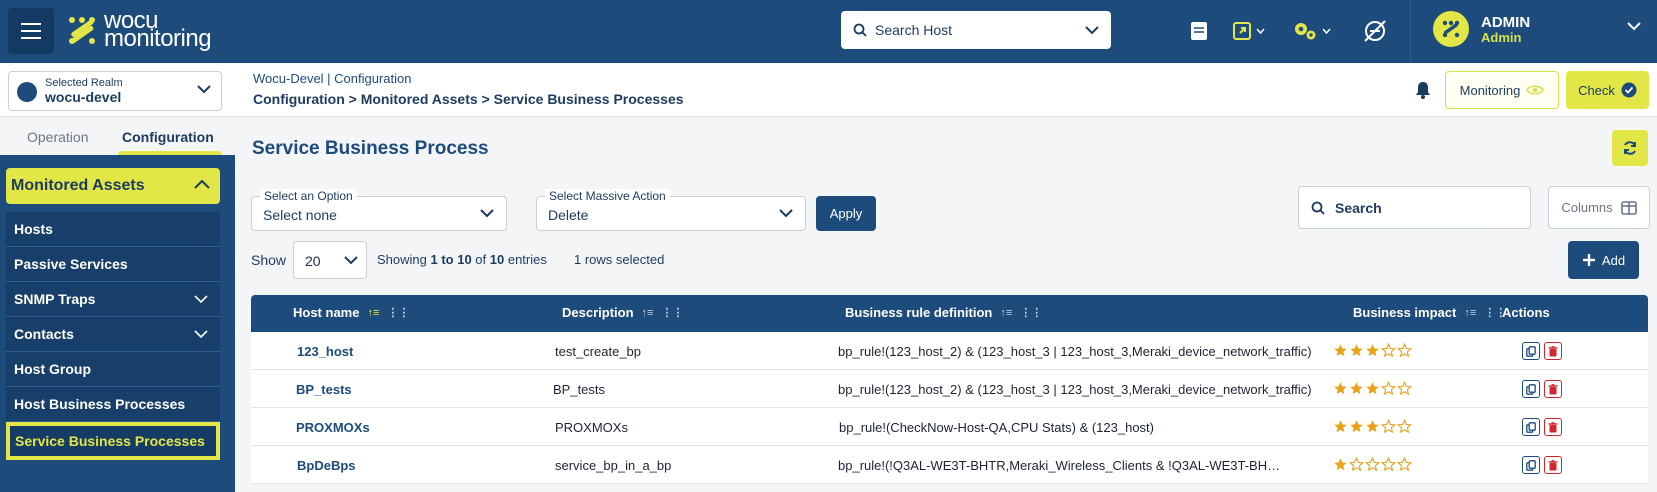  What do you see at coordinates (324, 389) in the screenshot?
I see `cell-host-name: BP_tests` at bounding box center [324, 389].